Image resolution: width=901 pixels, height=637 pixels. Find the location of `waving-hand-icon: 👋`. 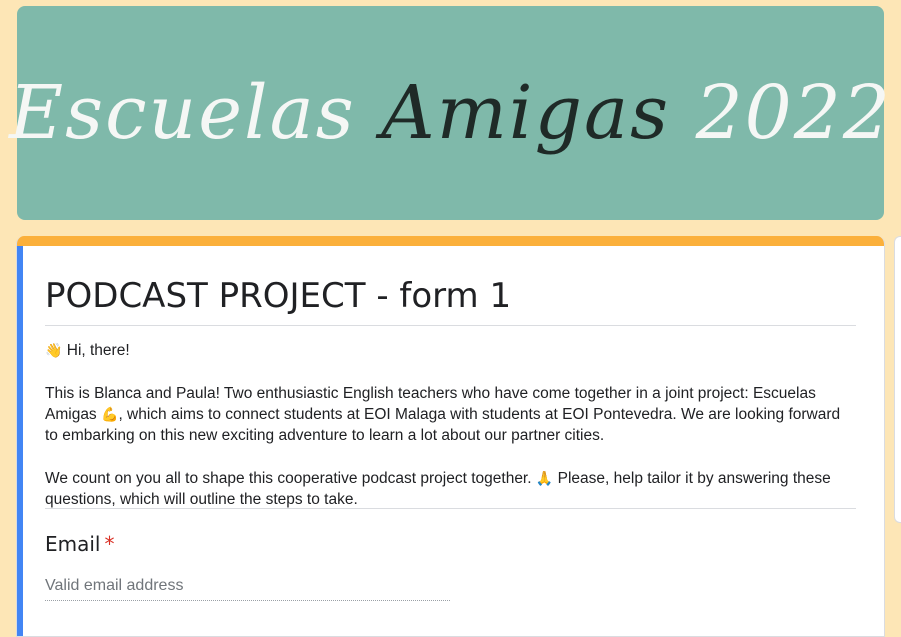

waving-hand-icon: 👋 is located at coordinates (54, 350).